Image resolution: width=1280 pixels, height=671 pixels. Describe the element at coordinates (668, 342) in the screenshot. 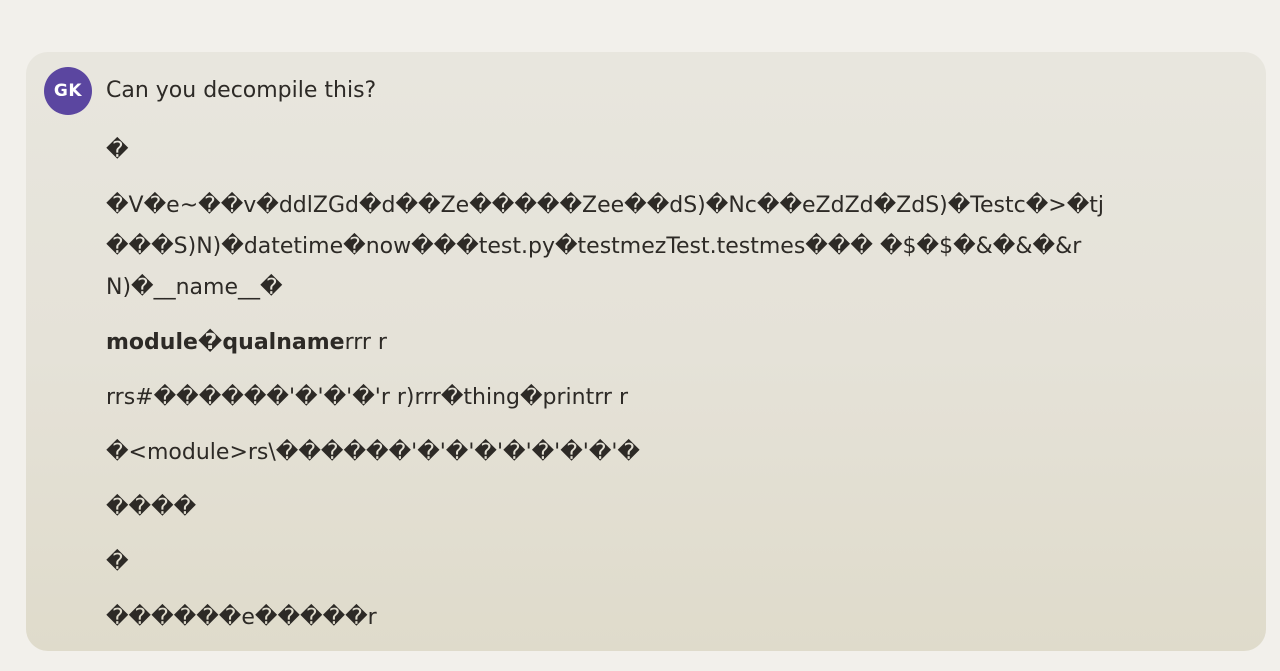

I see `content-line-5: module�qualnamerrr r` at that location.